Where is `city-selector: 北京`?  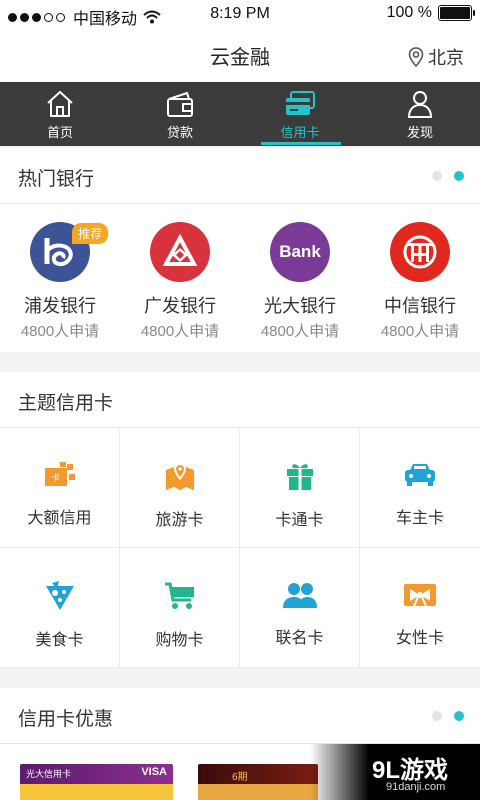
city-selector: 北京 is located at coordinates (436, 57).